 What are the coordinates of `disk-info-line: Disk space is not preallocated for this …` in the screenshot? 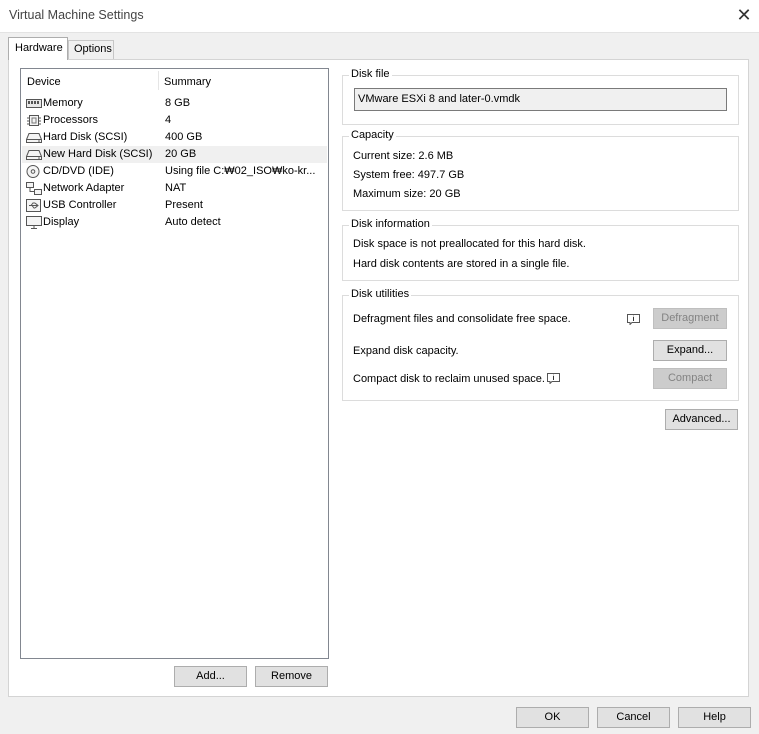 It's located at (469, 244).